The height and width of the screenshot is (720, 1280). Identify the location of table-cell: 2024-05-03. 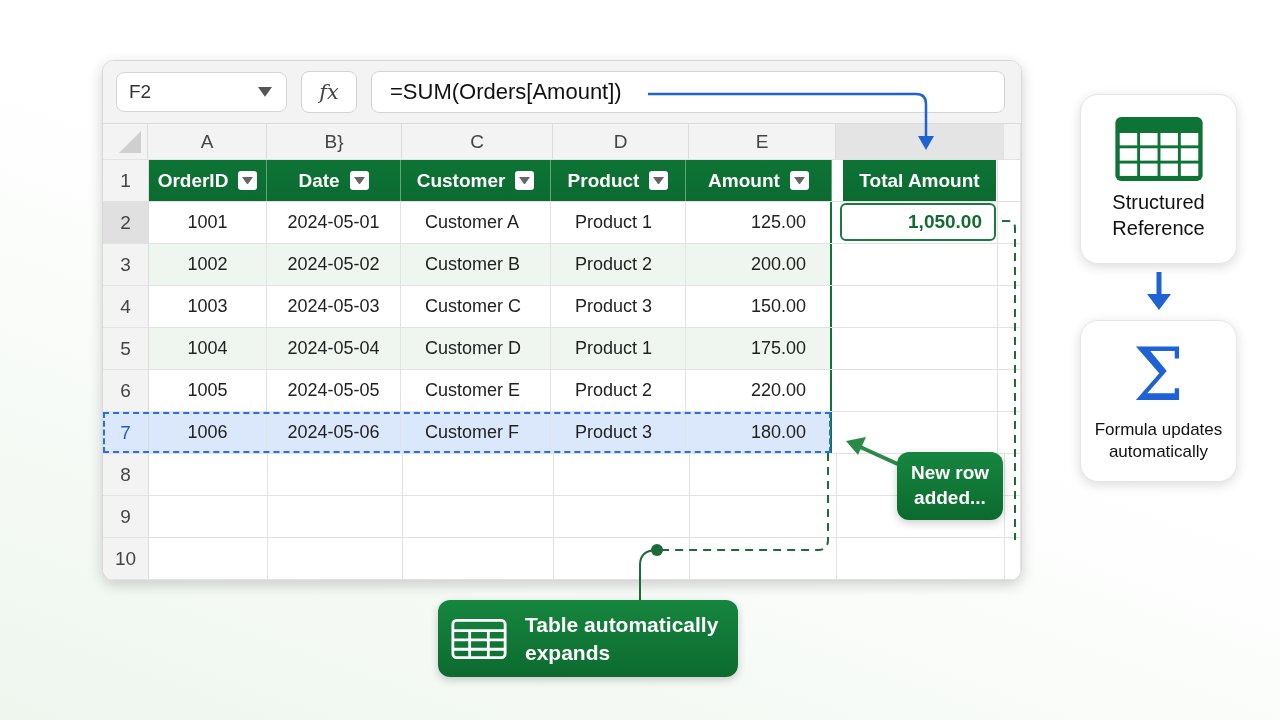
(334, 306).